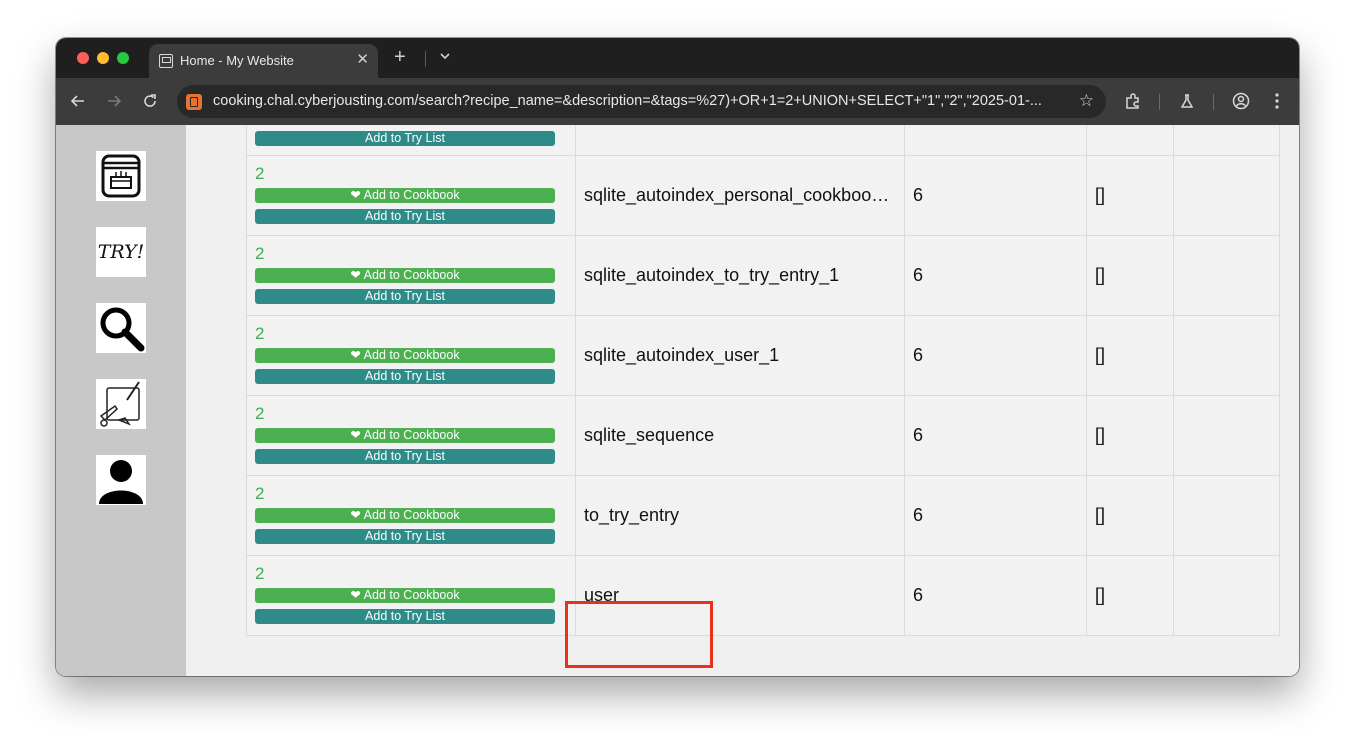  I want to click on recipe-name-cell: sqlite_autoindex_user_1, so click(682, 355).